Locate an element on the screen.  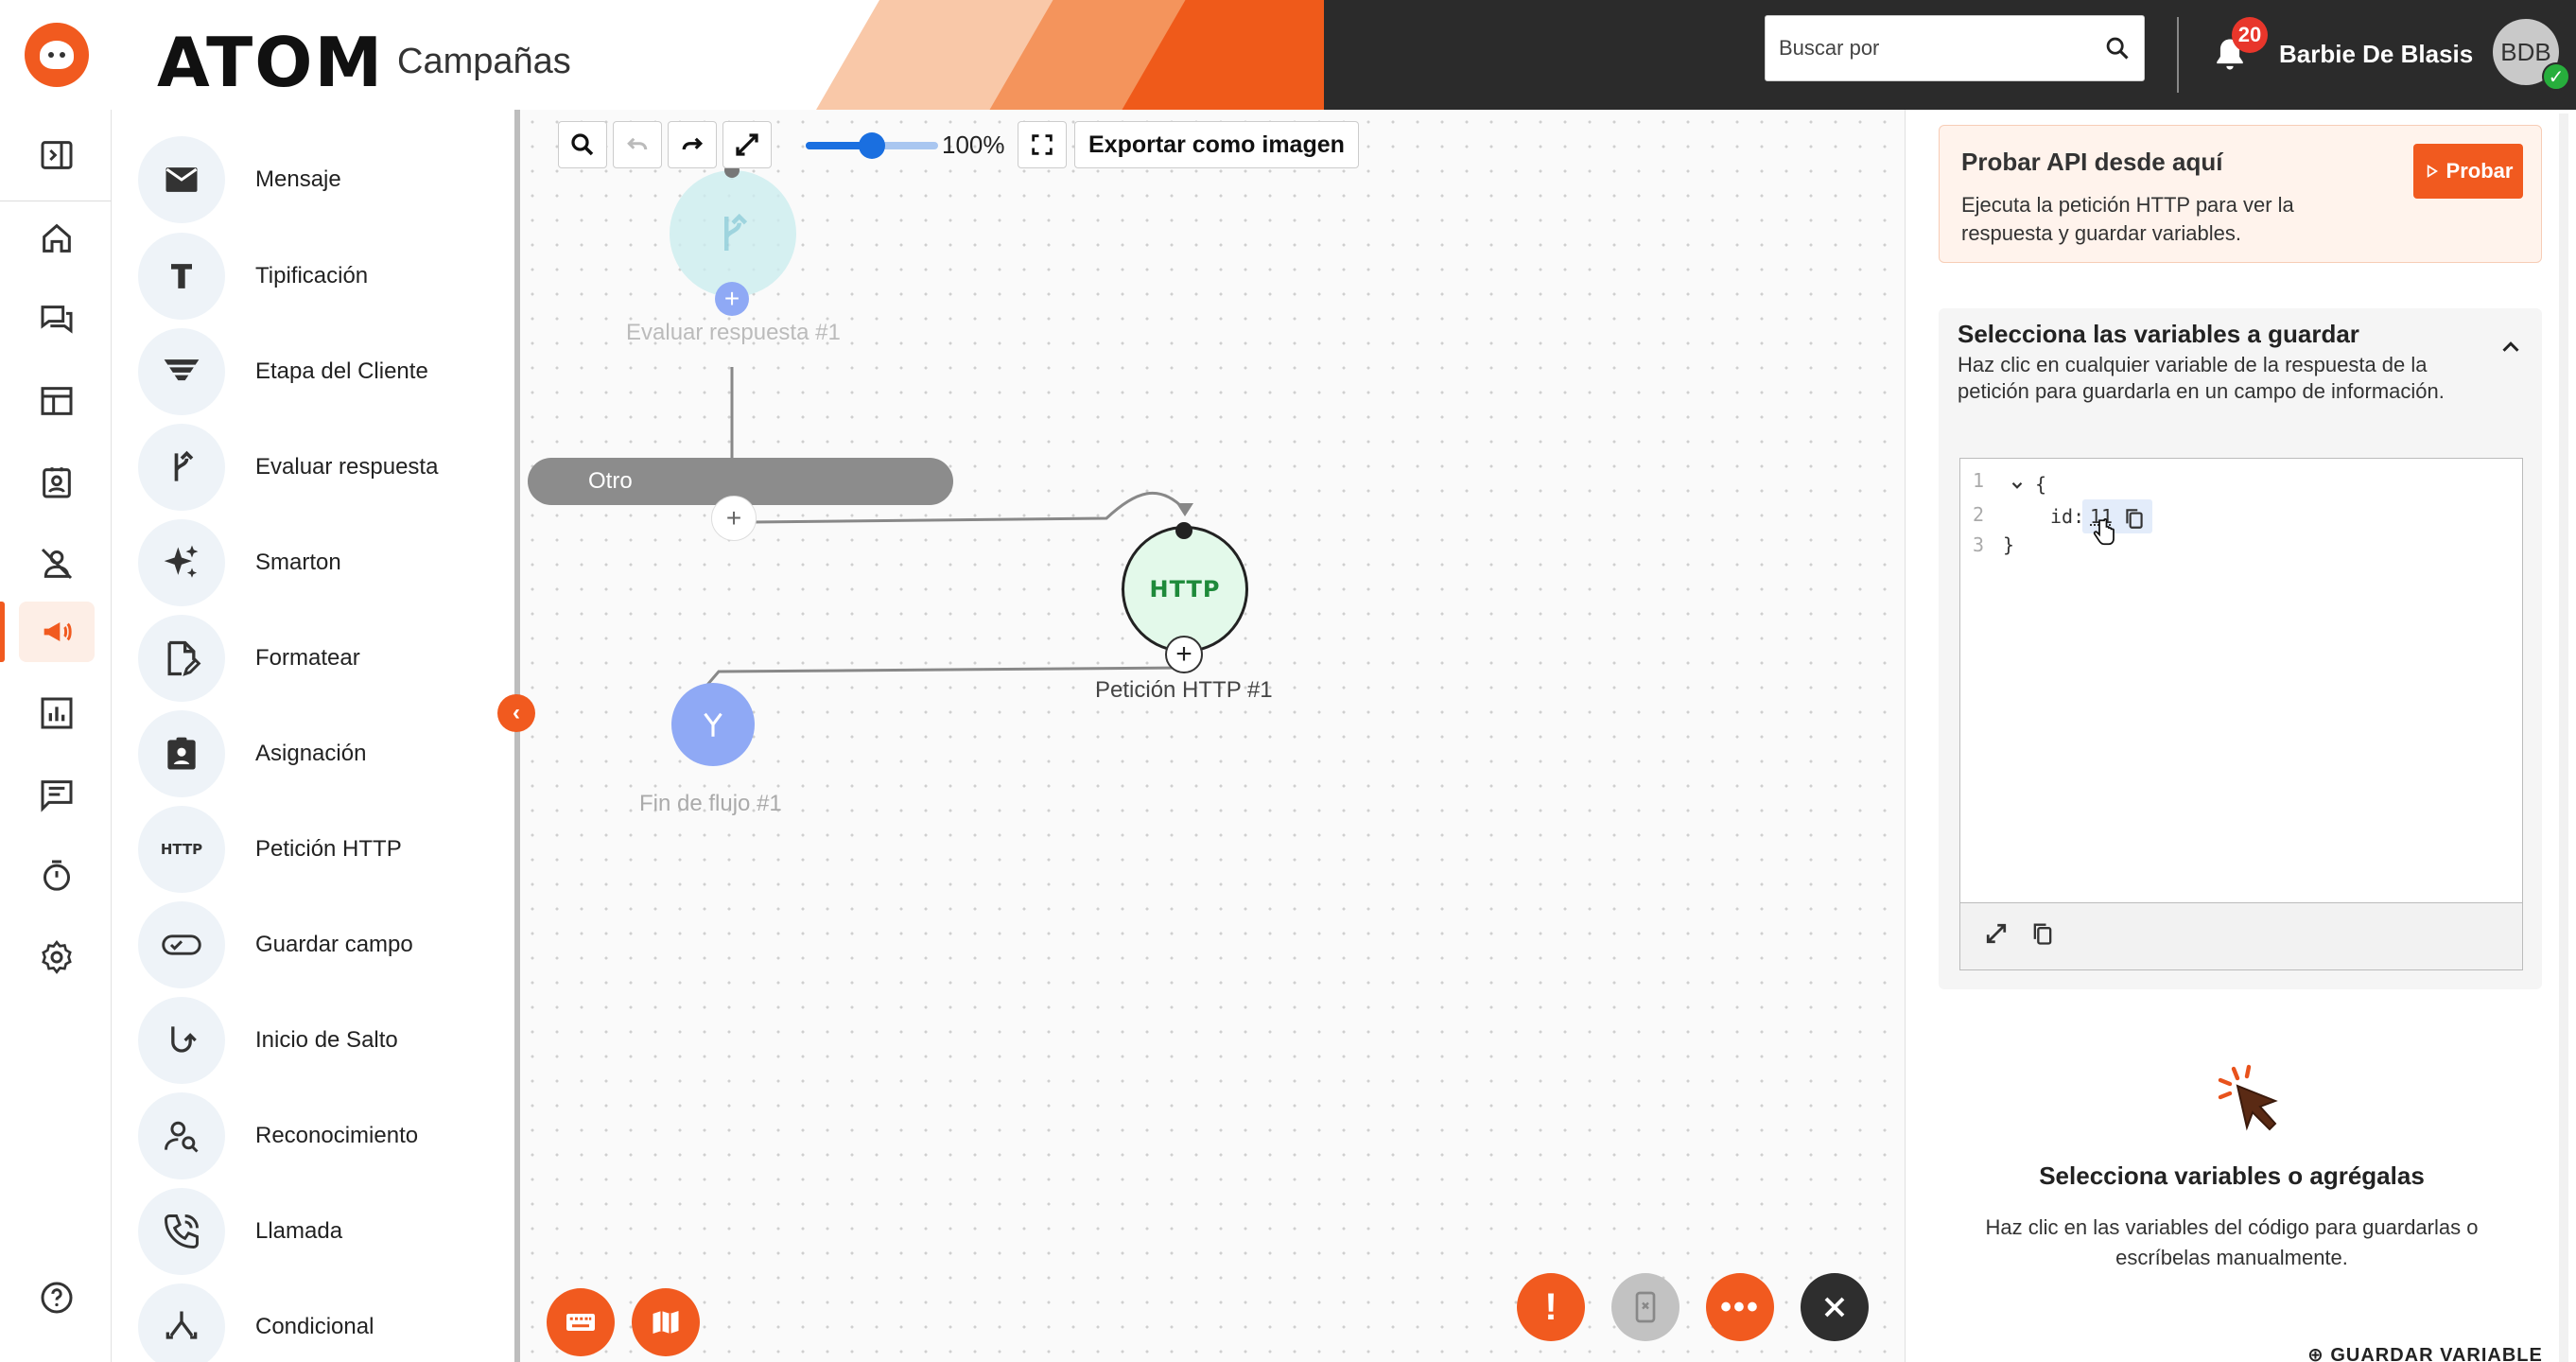
fit-view-button is located at coordinates (1042, 144).